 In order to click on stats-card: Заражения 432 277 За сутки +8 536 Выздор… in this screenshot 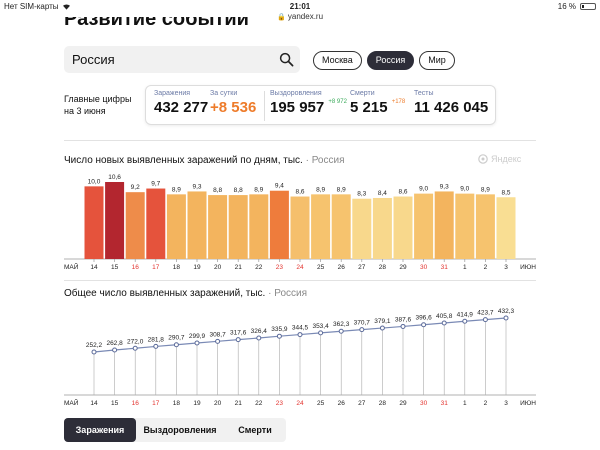, I will do `click(320, 105)`.